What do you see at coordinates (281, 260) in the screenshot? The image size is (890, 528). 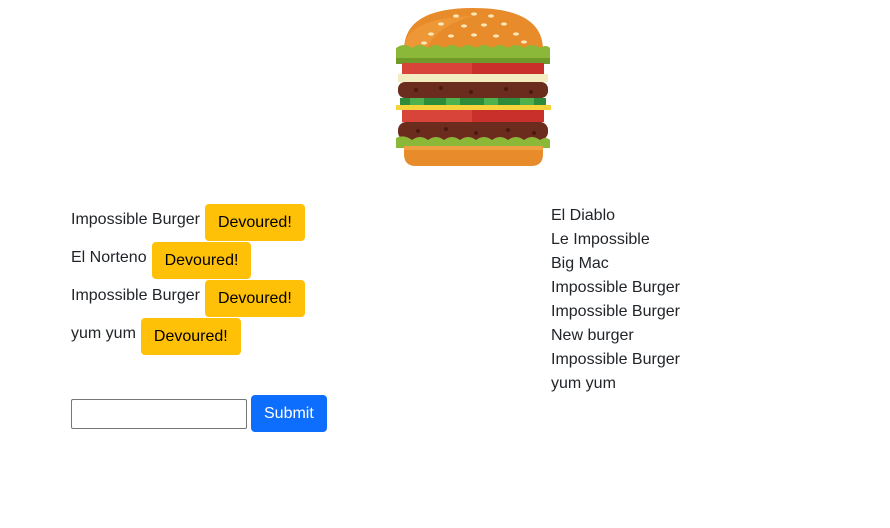 I see `list-item: El Norteno Devoured!` at bounding box center [281, 260].